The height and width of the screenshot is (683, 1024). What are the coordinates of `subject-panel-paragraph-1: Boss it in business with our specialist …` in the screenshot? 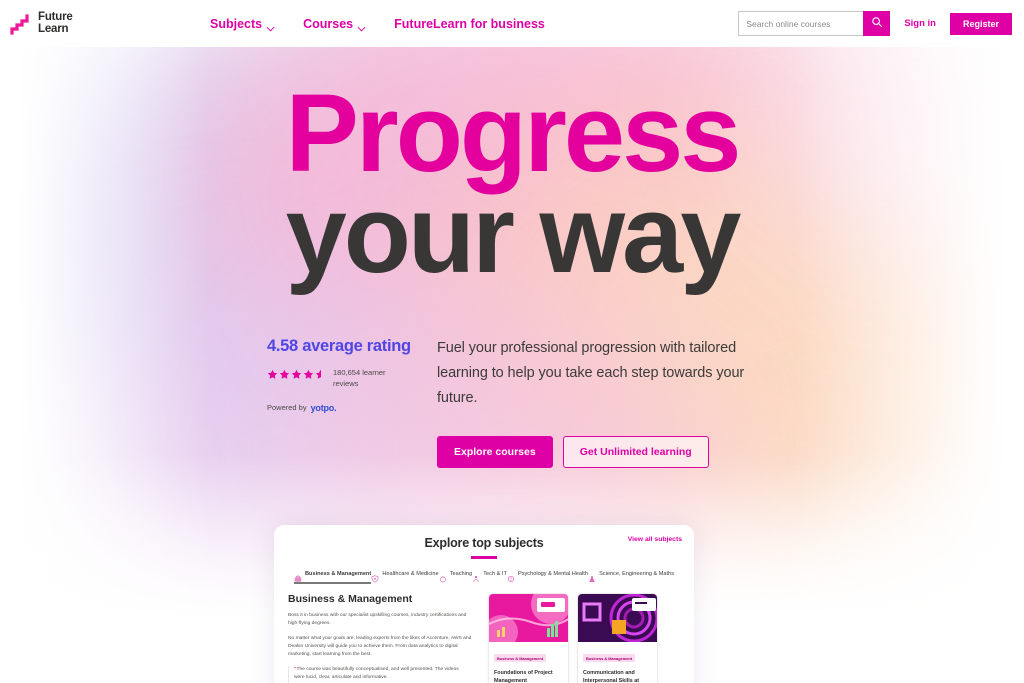 It's located at (377, 619).